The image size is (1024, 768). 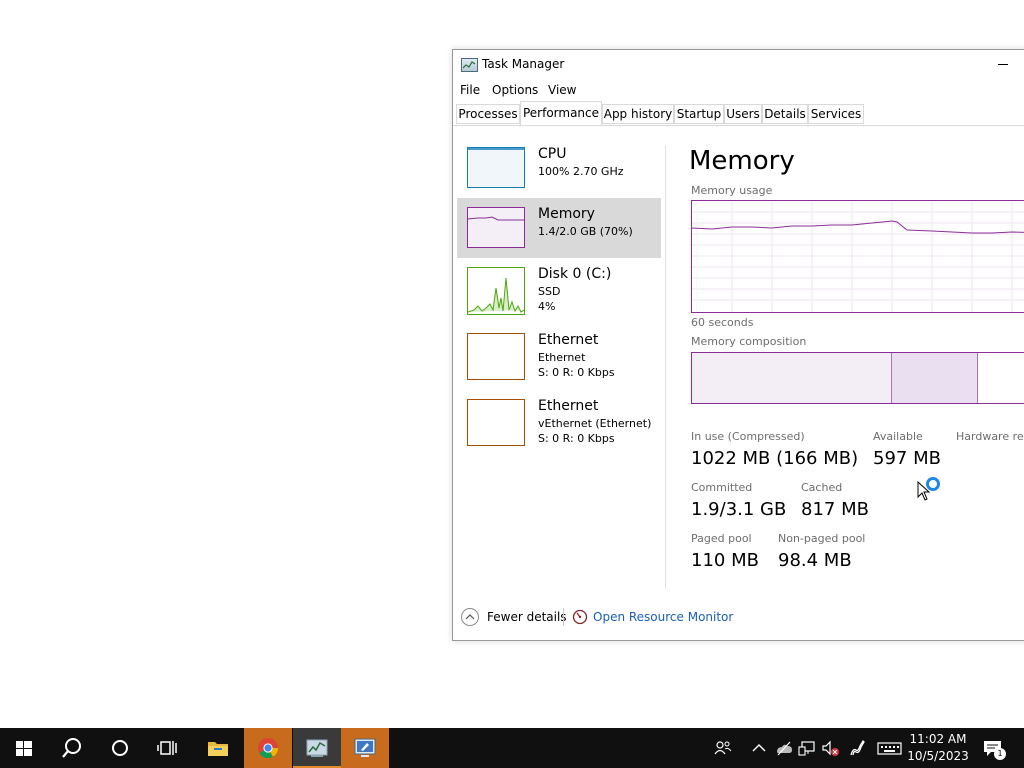 What do you see at coordinates (721, 538) in the screenshot?
I see `paged-pool-label: Paged pool` at bounding box center [721, 538].